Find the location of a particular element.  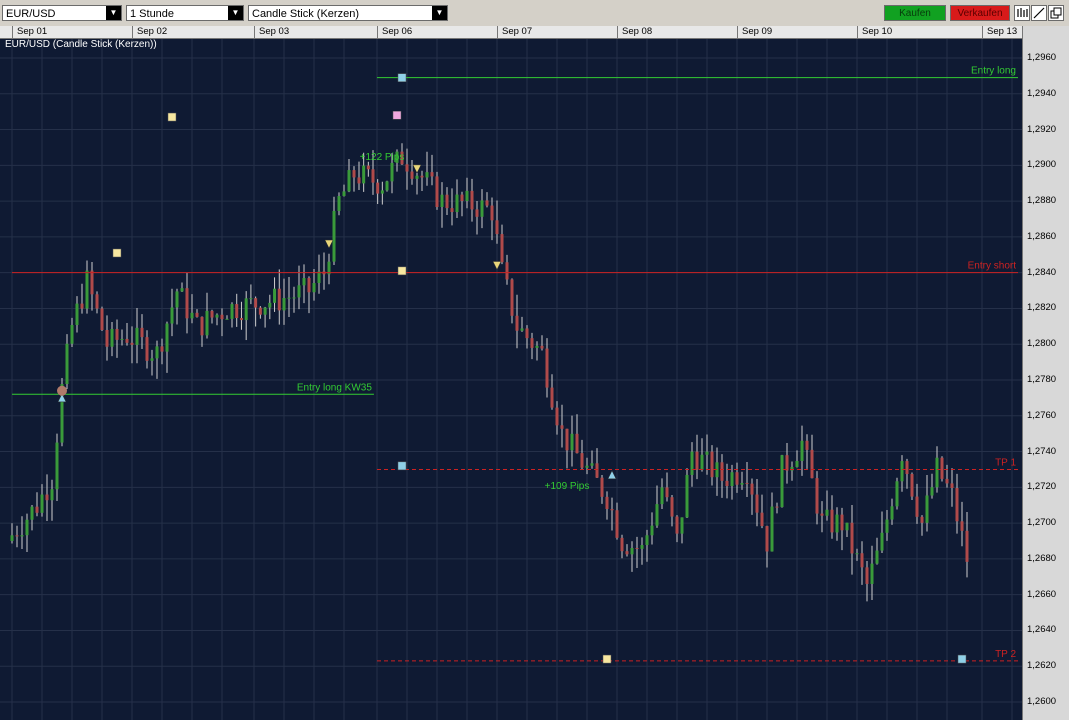

y-tick-label: 1,2780 is located at coordinates (1042, 379).